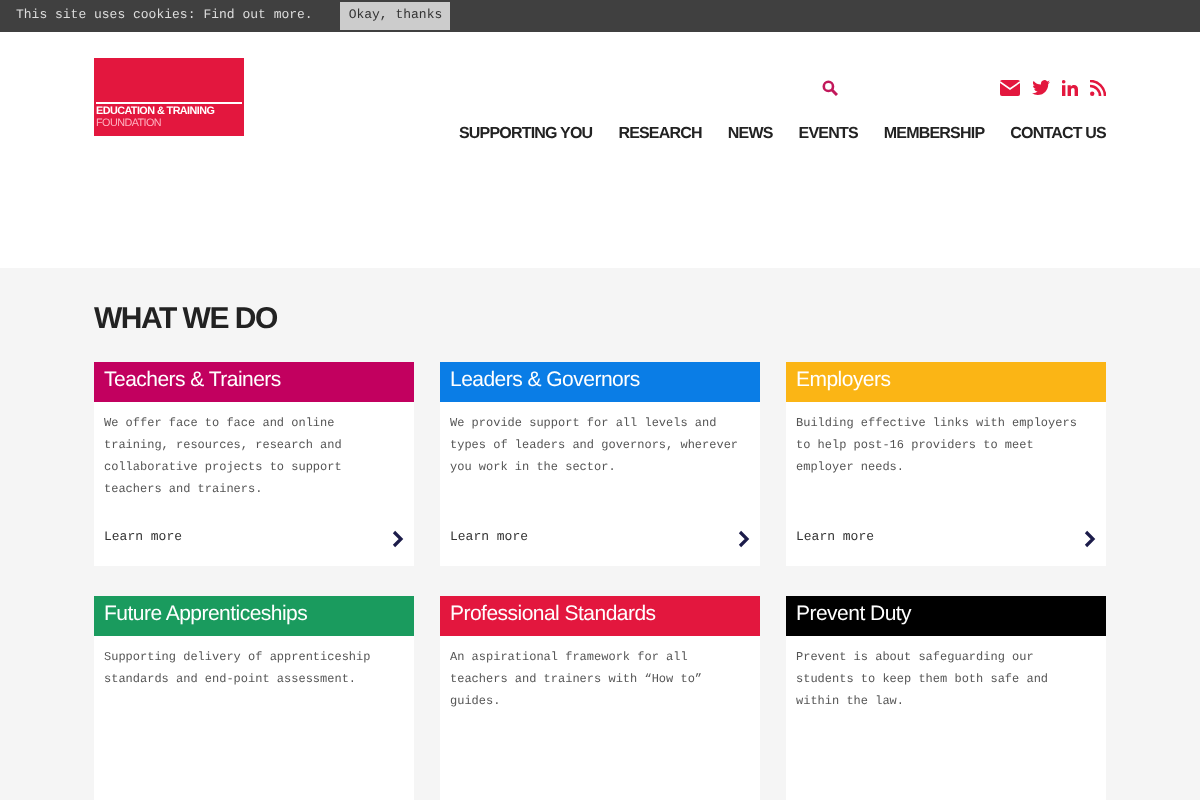 This screenshot has width=1200, height=800. Describe the element at coordinates (525, 134) in the screenshot. I see `nav-link: SUPPORTING YOU` at that location.